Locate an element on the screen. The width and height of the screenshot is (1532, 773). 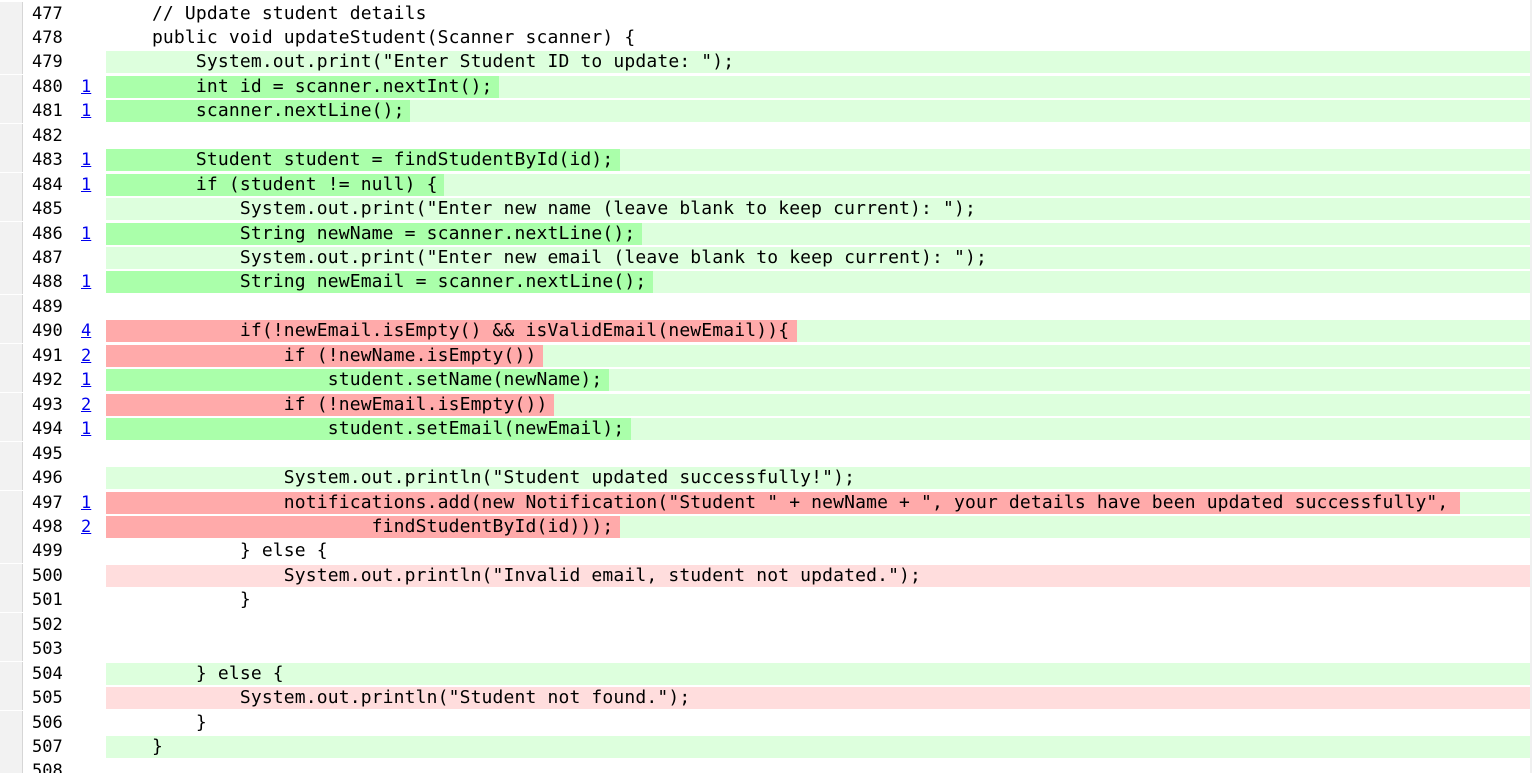
source-code: } else { is located at coordinates (196, 673).